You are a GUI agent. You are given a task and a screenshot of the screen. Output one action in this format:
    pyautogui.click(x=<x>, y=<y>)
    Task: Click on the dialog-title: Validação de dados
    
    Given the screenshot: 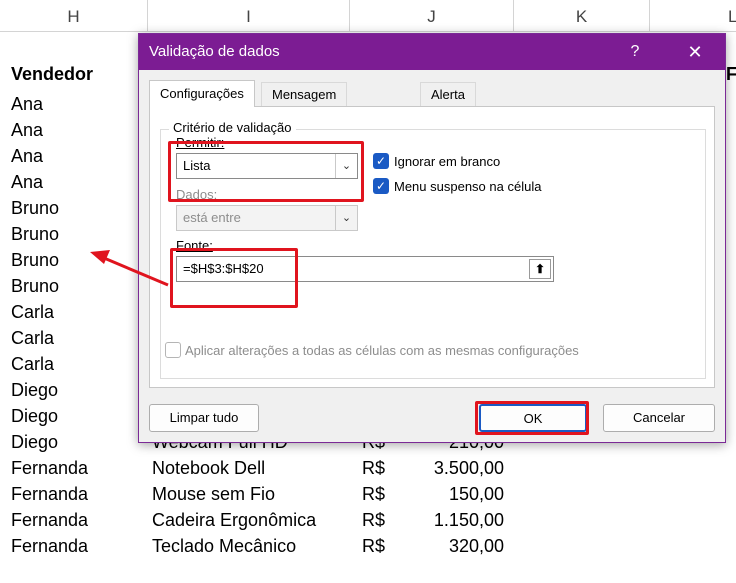 What is the action you would take?
    pyautogui.click(x=214, y=51)
    